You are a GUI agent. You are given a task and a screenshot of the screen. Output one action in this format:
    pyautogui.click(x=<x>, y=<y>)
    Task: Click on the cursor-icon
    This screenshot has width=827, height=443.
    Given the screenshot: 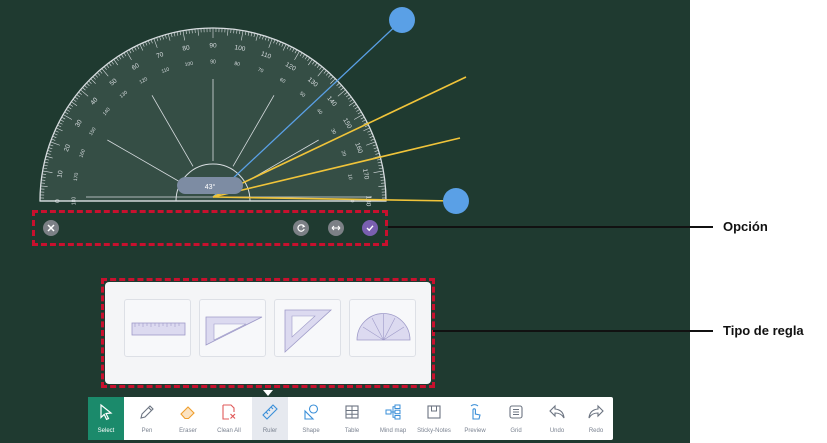 What is the action you would take?
    pyautogui.click(x=106, y=412)
    